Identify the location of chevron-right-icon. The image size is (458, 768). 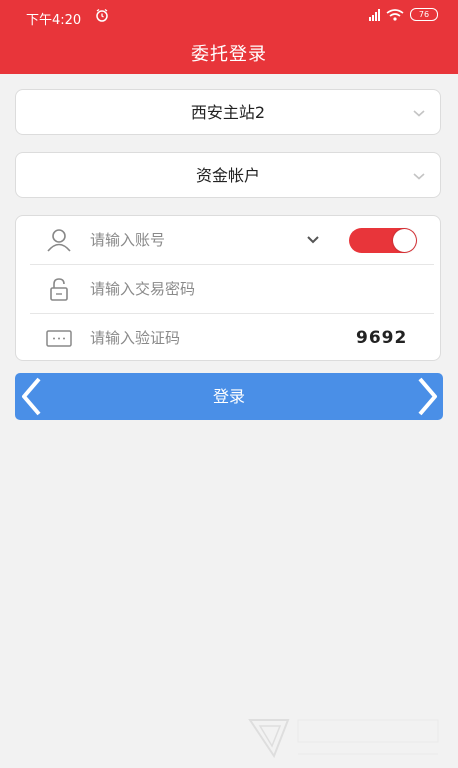
(427, 396).